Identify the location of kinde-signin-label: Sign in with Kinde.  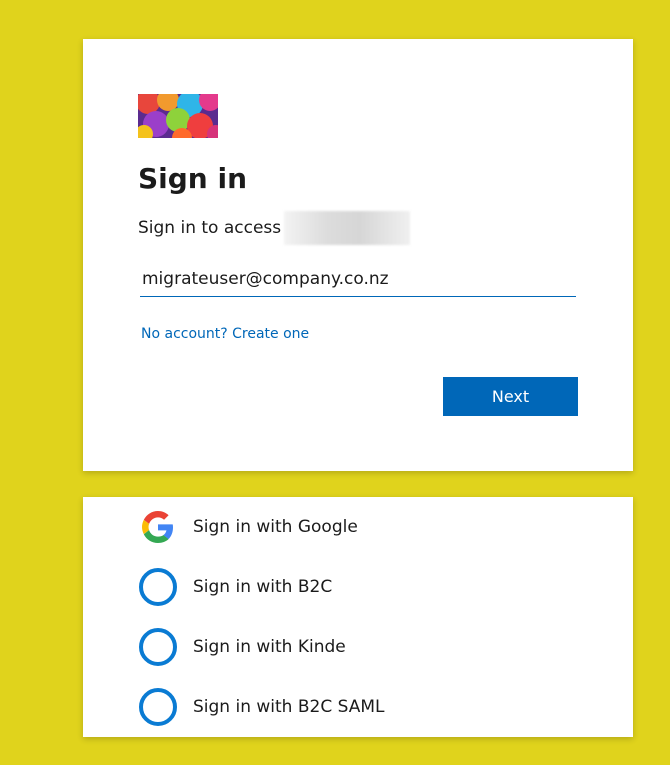
(269, 647).